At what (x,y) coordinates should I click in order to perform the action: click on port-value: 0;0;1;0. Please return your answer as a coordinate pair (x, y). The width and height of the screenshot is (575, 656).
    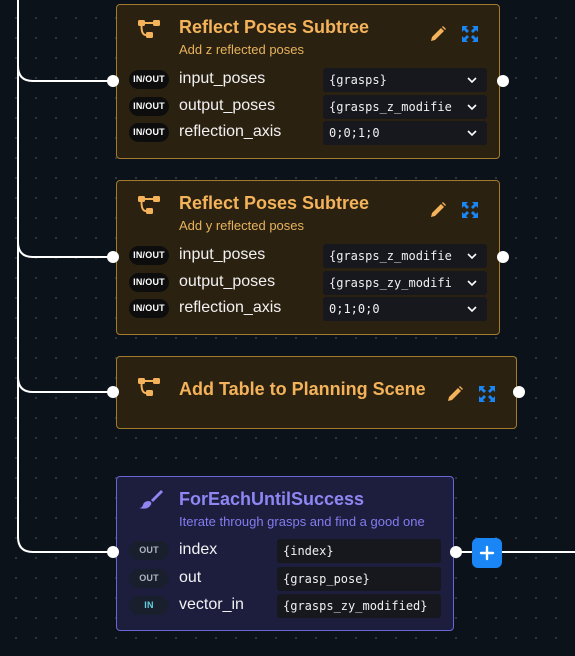
    Looking at the image, I should click on (354, 133).